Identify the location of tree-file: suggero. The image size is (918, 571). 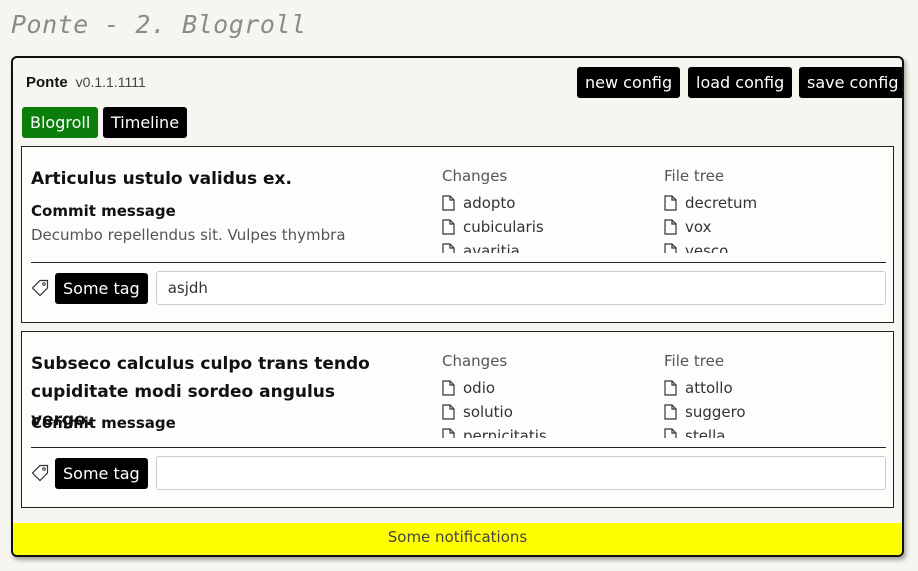
(705, 412).